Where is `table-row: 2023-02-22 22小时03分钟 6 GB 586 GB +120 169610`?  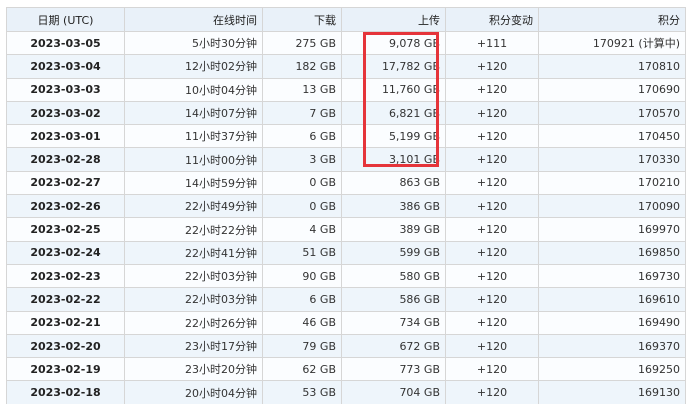 table-row: 2023-02-22 22小时03分钟 6 GB 586 GB +120 169610 is located at coordinates (346, 299).